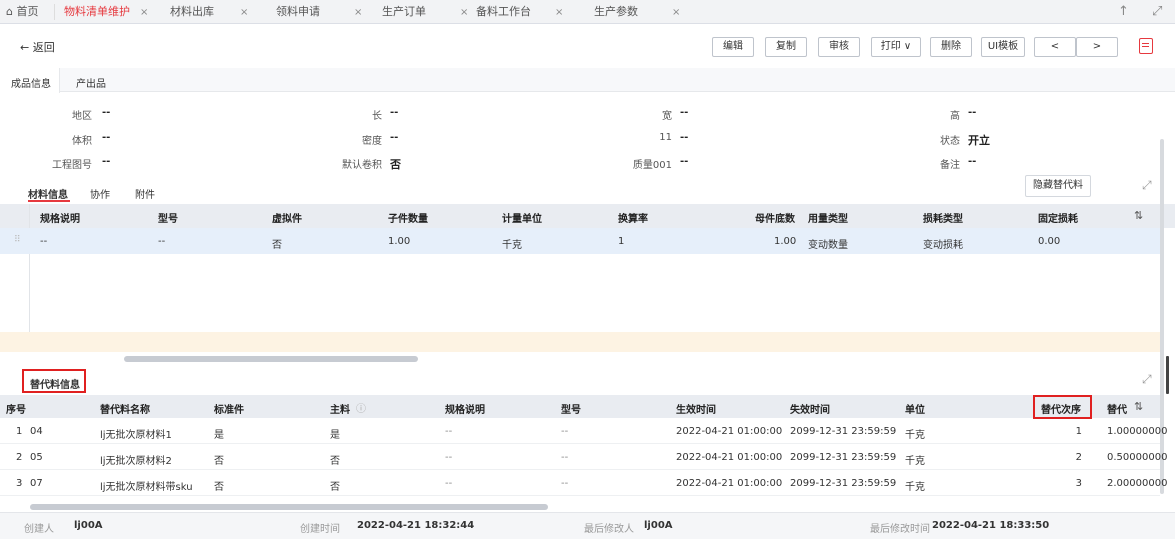  I want to click on tab-bom-maintenance: 物料清单维护 ×, so click(106, 12).